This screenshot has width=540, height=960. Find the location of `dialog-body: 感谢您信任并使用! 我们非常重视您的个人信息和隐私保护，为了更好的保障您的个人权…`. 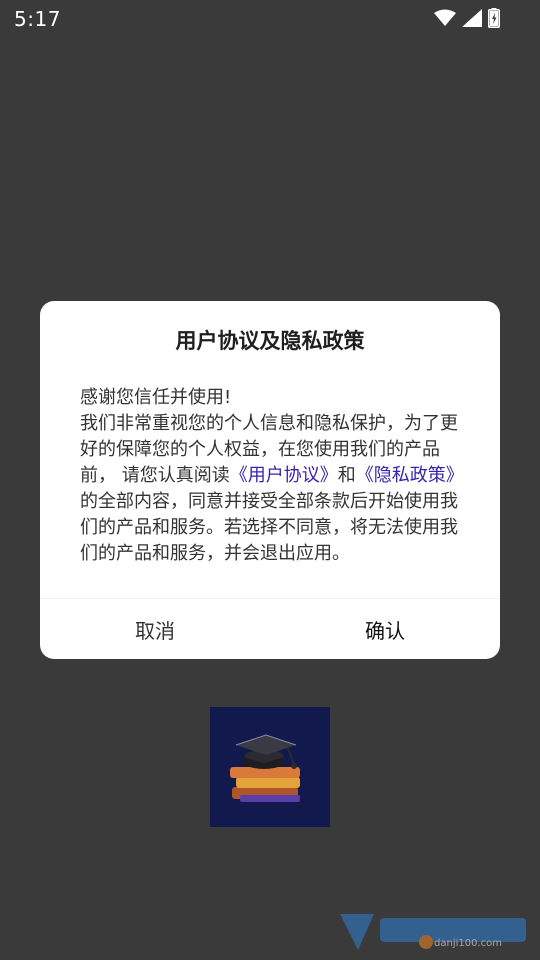

dialog-body: 感谢您信任并使用! 我们非常重视您的个人信息和隐私保护，为了更好的保障您的个人权… is located at coordinates (272, 476).